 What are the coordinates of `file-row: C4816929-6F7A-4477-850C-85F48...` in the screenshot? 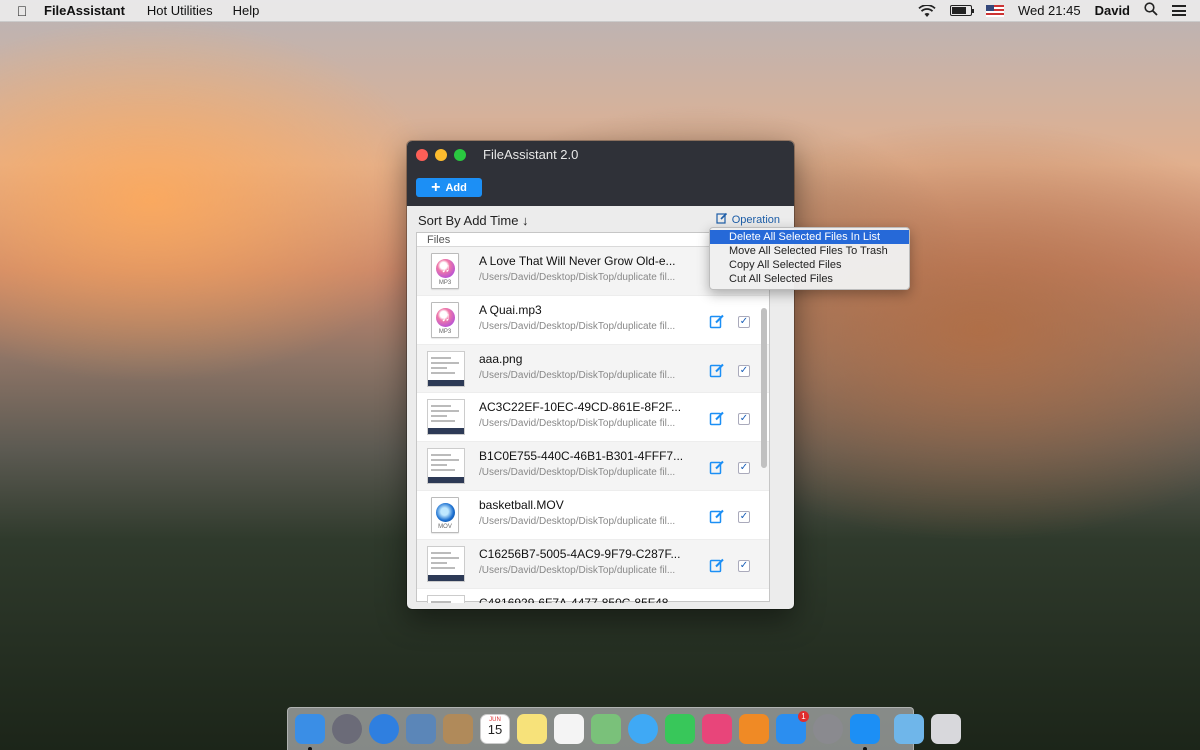 It's located at (593, 596).